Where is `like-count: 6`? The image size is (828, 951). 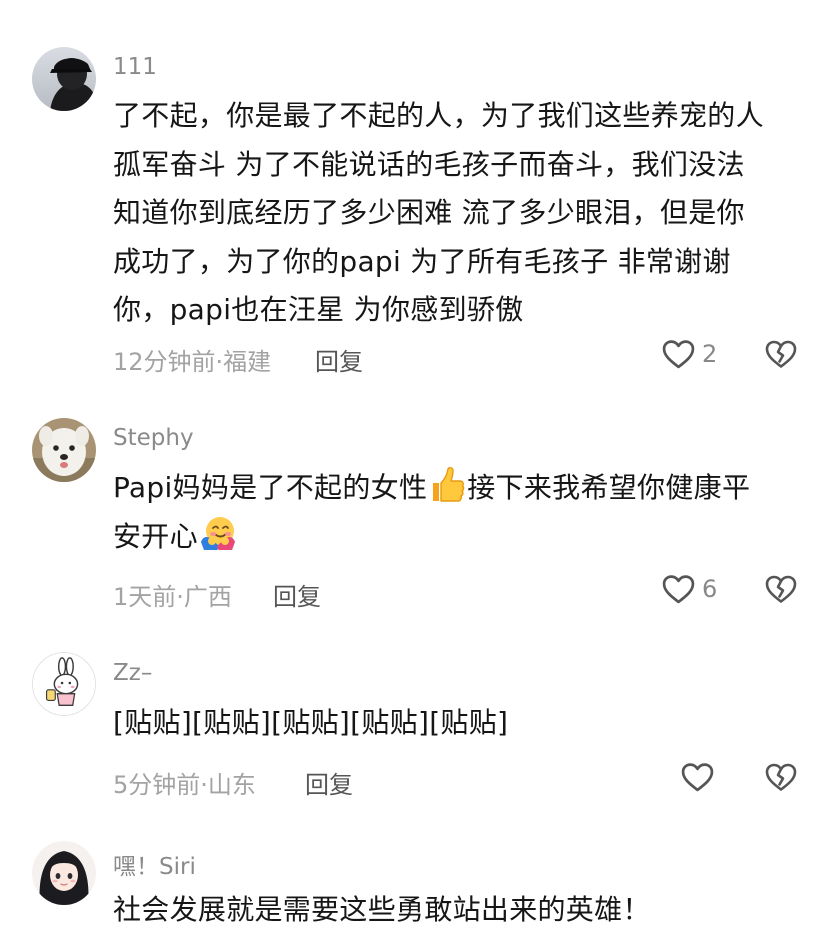 like-count: 6 is located at coordinates (710, 589).